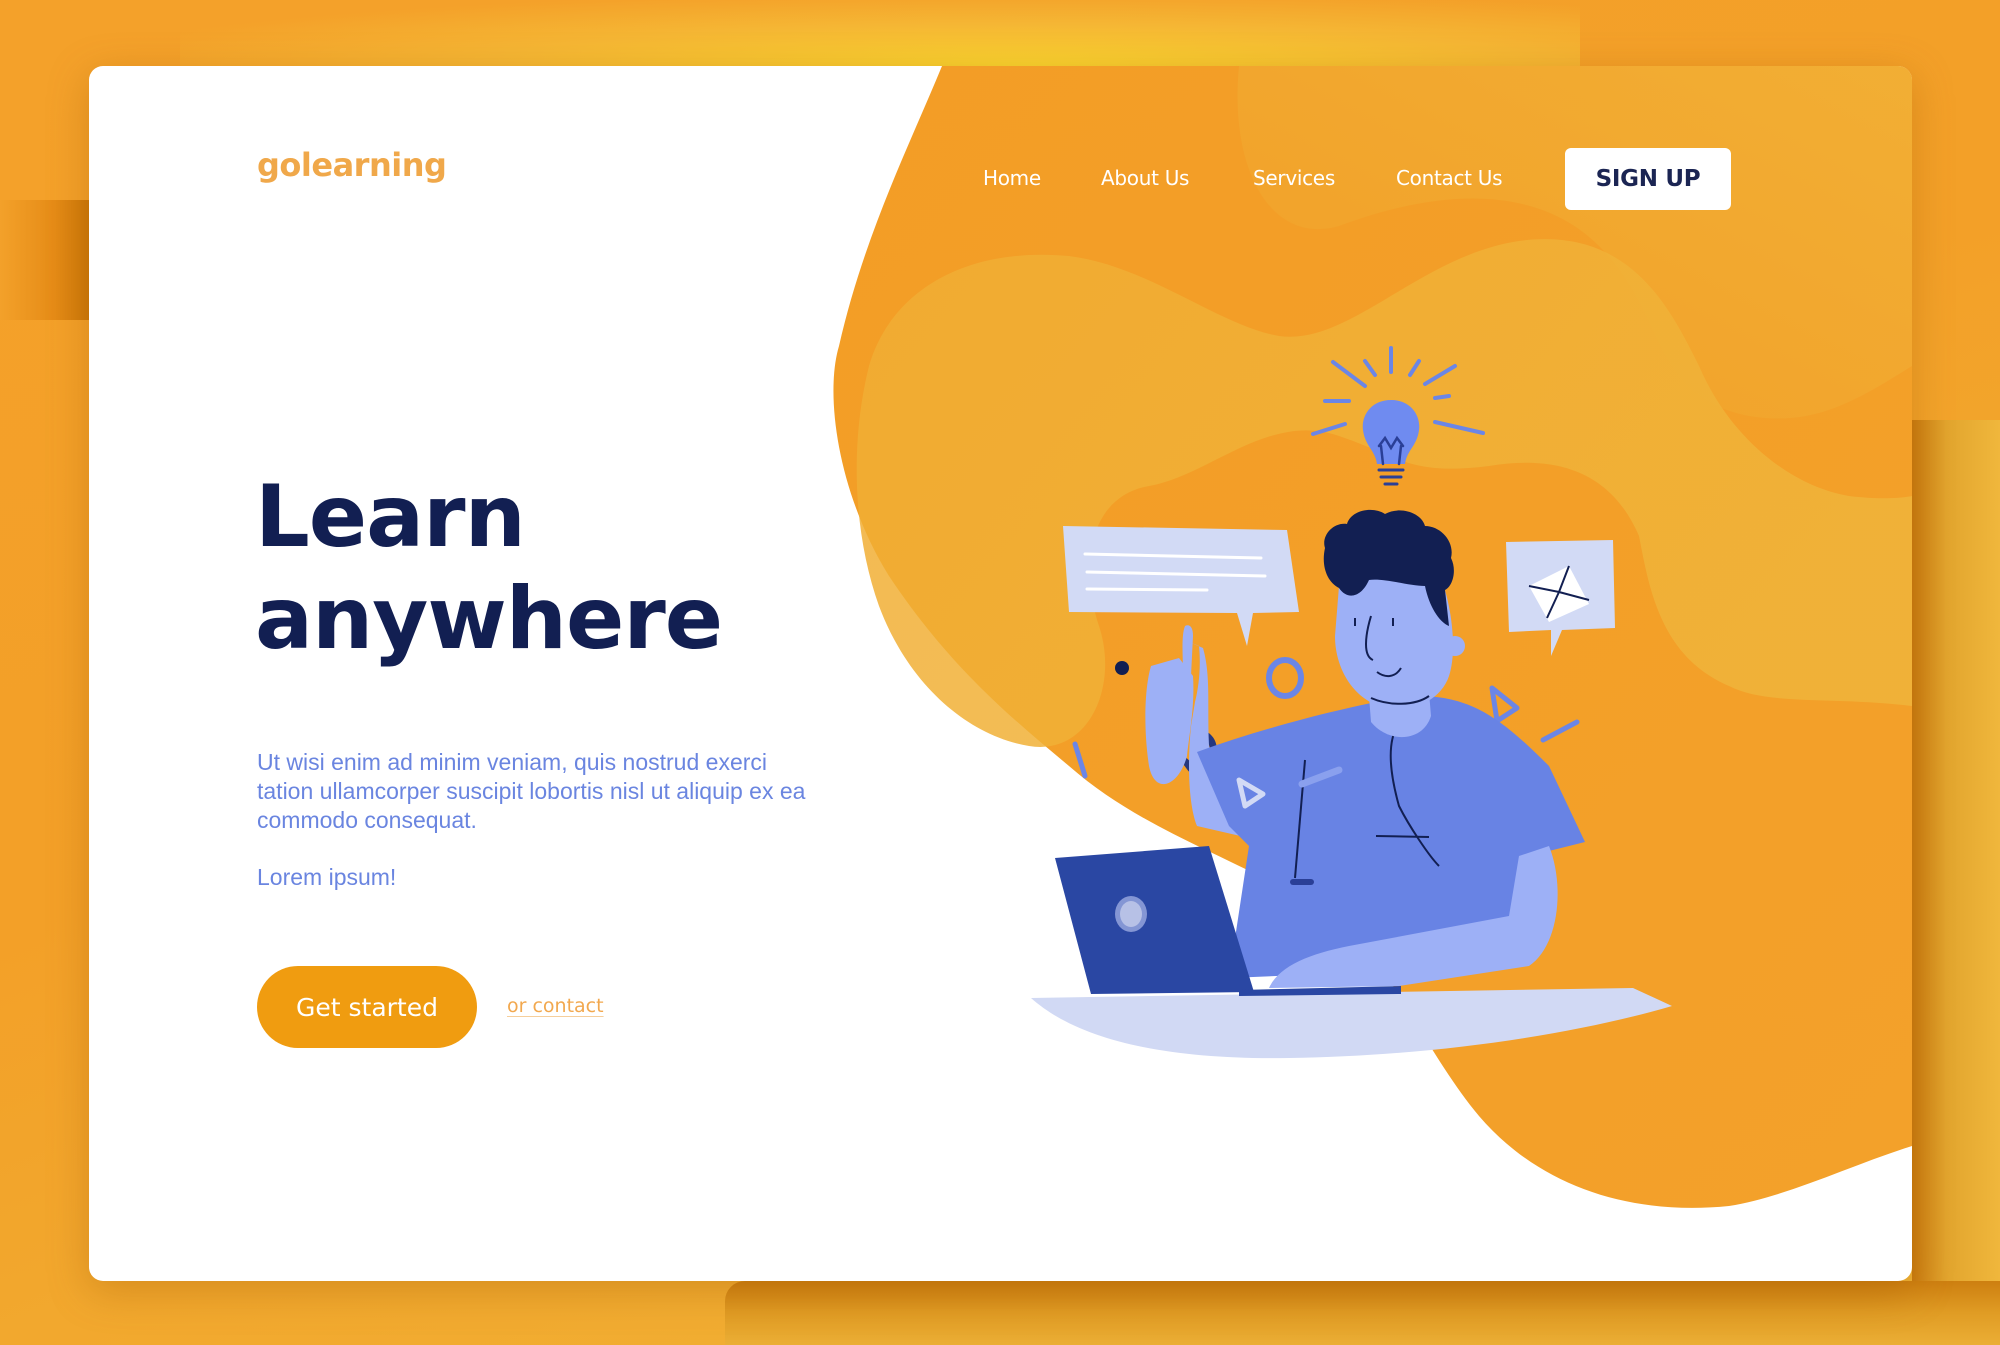 The height and width of the screenshot is (1345, 2000). What do you see at coordinates (367, 1007) in the screenshot?
I see `get-started-button: Get started` at bounding box center [367, 1007].